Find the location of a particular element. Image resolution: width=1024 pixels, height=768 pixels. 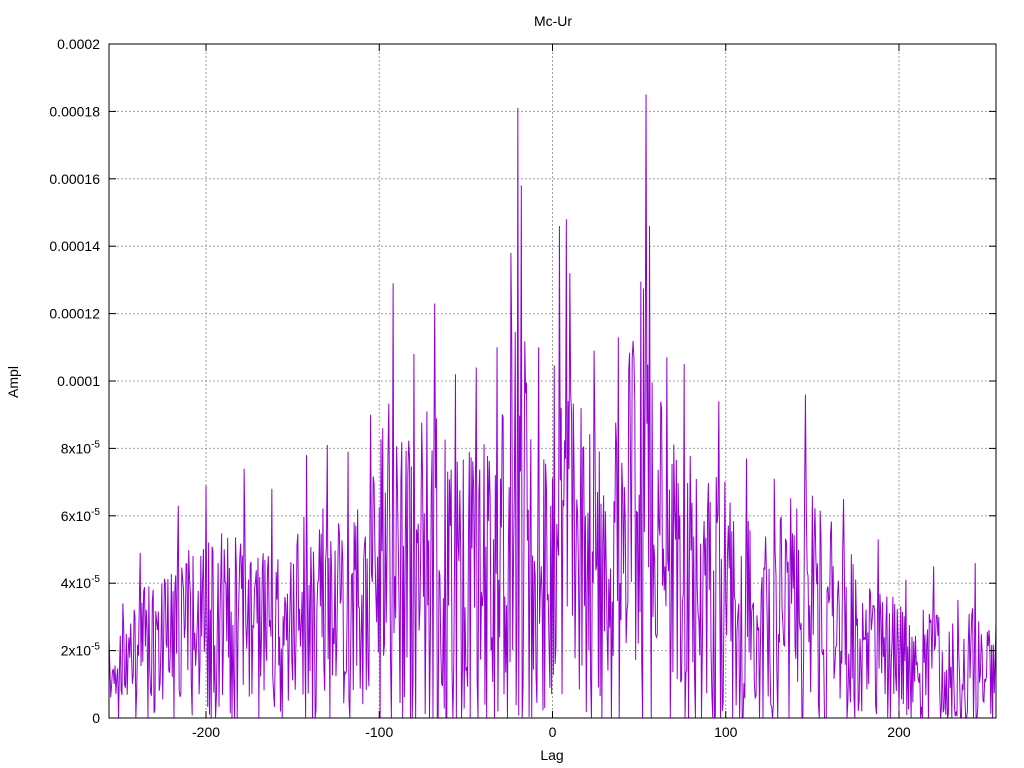

x-tick-label: -100 is located at coordinates (379, 732).